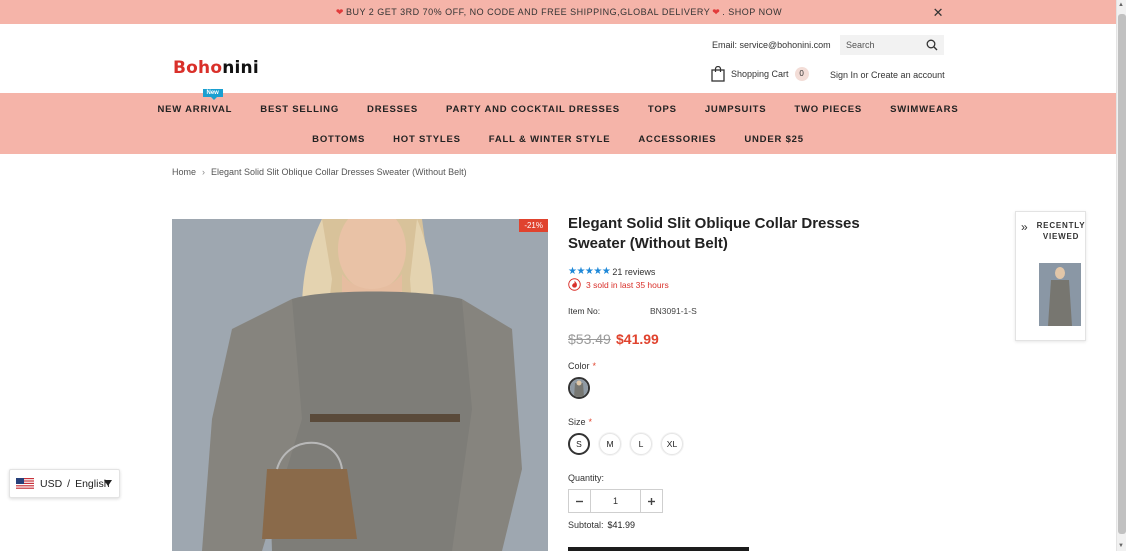 Image resolution: width=1126 pixels, height=551 pixels. I want to click on size-label: Size *, so click(580, 422).